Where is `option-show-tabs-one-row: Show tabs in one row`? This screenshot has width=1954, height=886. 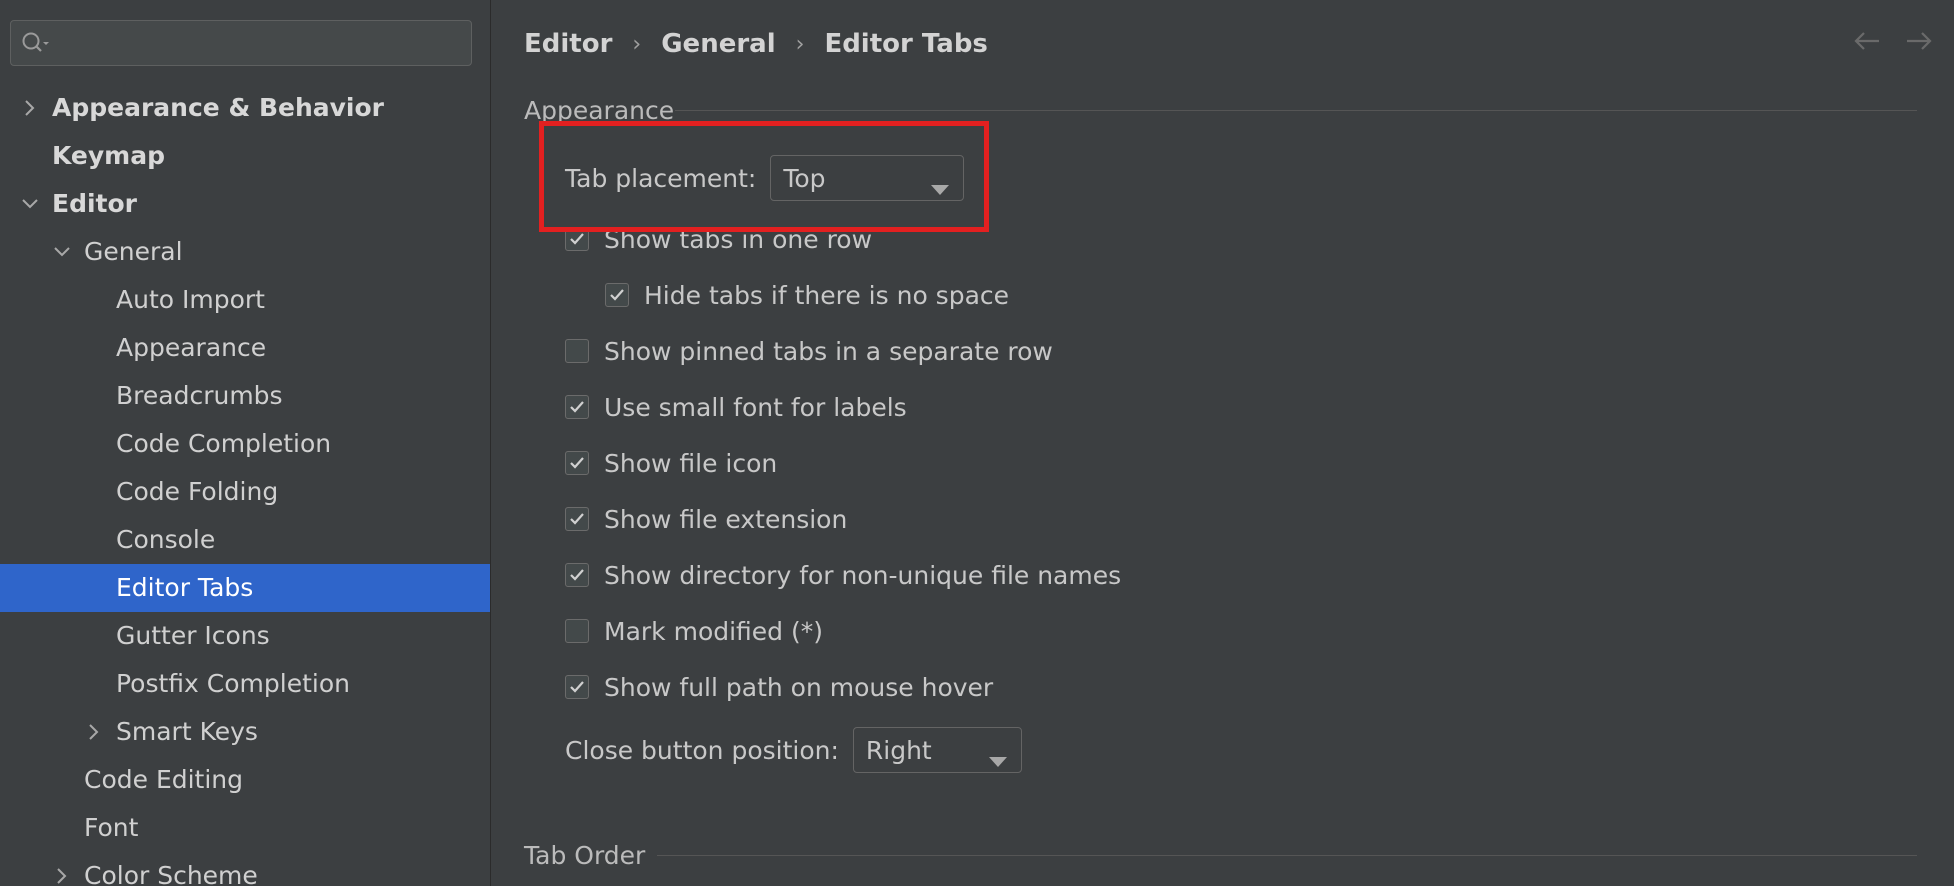 option-show-tabs-one-row: Show tabs in one row is located at coordinates (718, 239).